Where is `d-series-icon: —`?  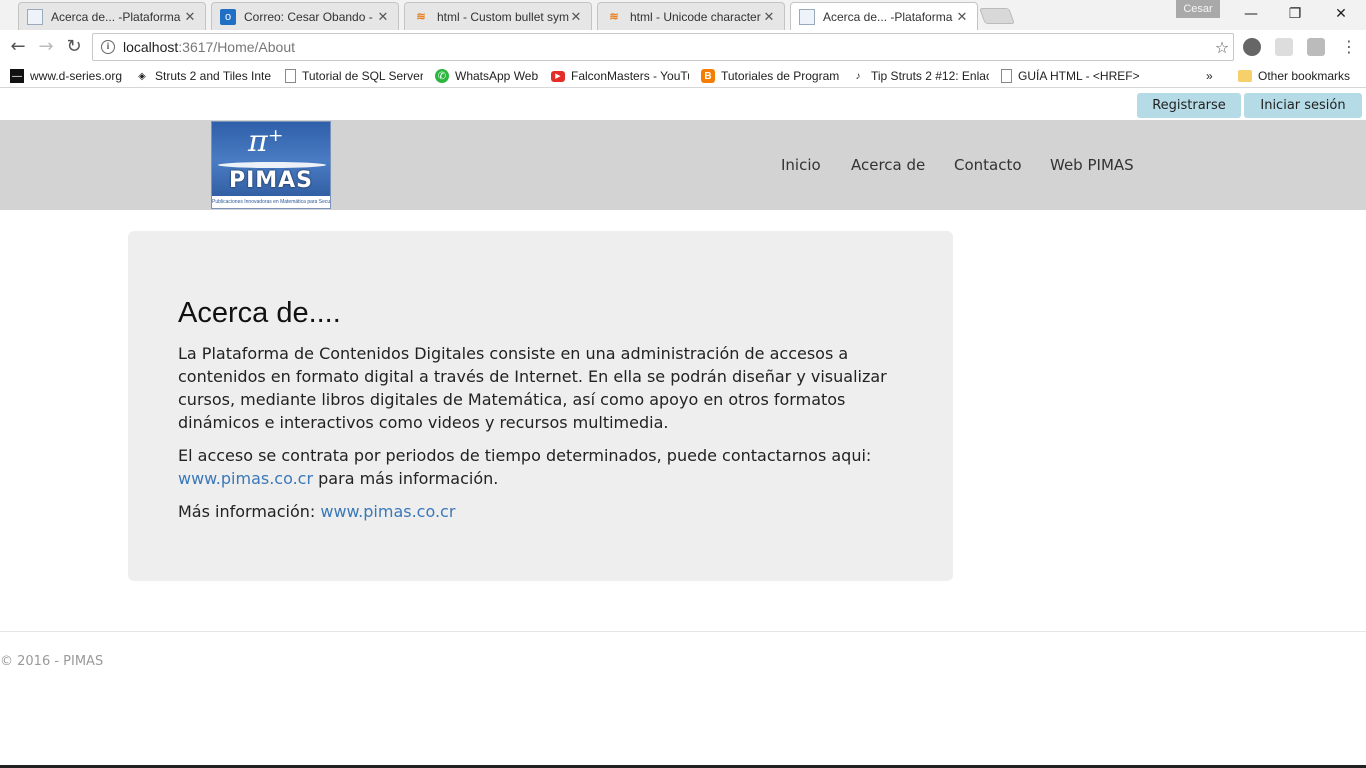
d-series-icon: — is located at coordinates (17, 76).